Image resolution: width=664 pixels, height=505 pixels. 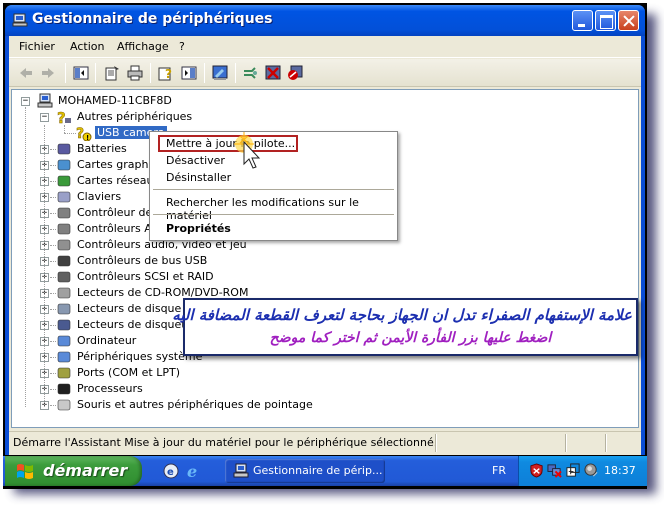 What do you see at coordinates (99, 196) in the screenshot?
I see `tree-item-label: Claviers` at bounding box center [99, 196].